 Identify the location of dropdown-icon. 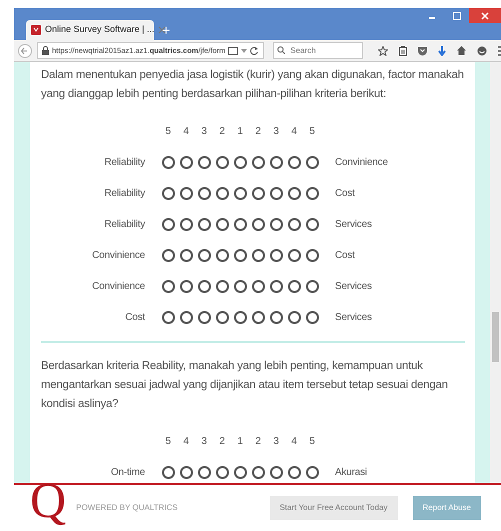
(244, 50).